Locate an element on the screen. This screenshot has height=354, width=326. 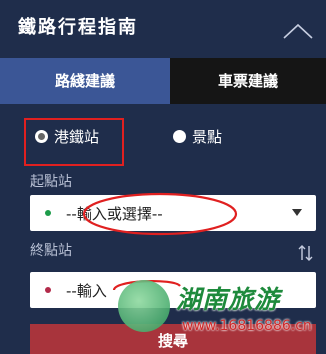
origin-dot-icon is located at coordinates (48, 213).